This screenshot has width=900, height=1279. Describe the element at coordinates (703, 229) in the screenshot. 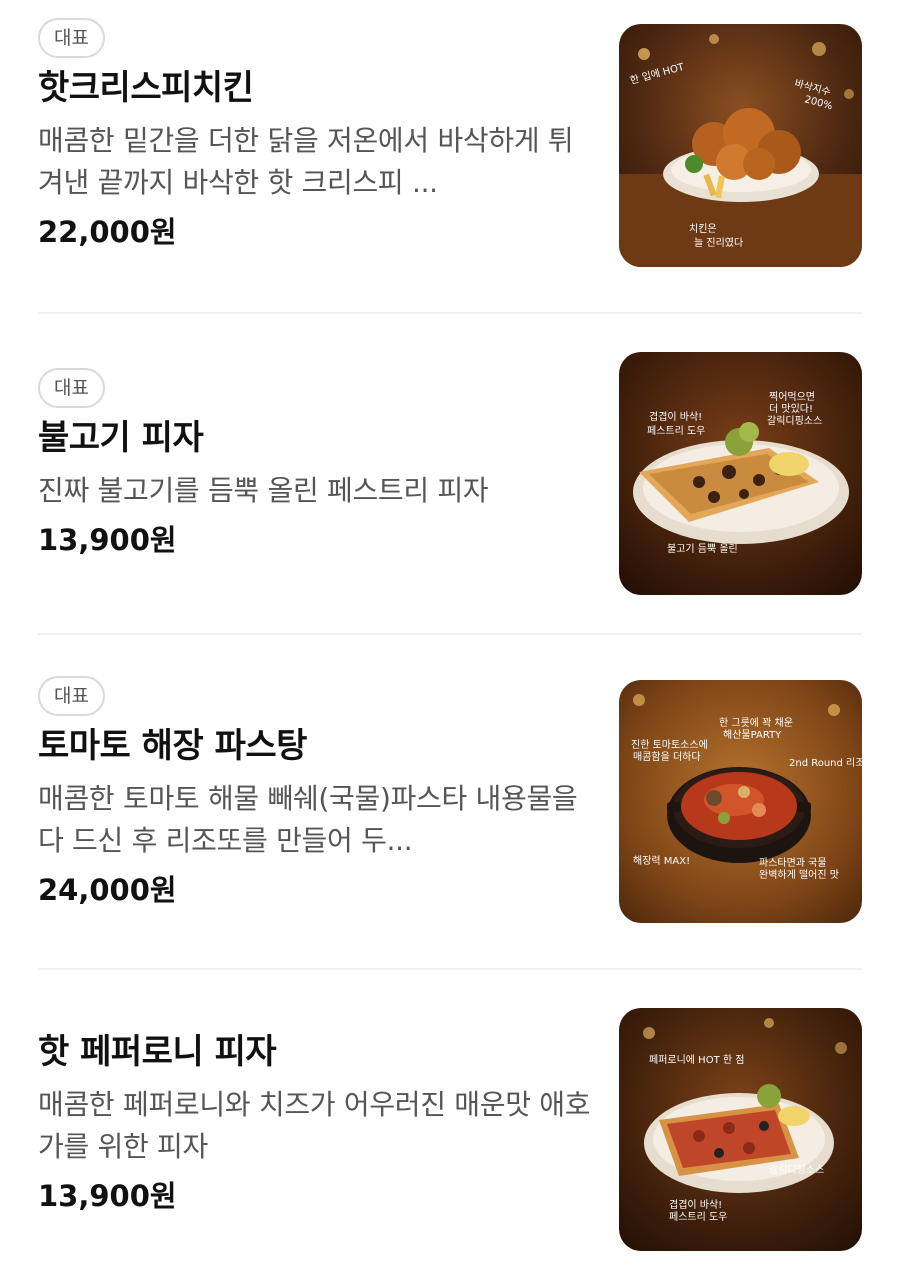

I see `svg-text: 치킨은` at that location.